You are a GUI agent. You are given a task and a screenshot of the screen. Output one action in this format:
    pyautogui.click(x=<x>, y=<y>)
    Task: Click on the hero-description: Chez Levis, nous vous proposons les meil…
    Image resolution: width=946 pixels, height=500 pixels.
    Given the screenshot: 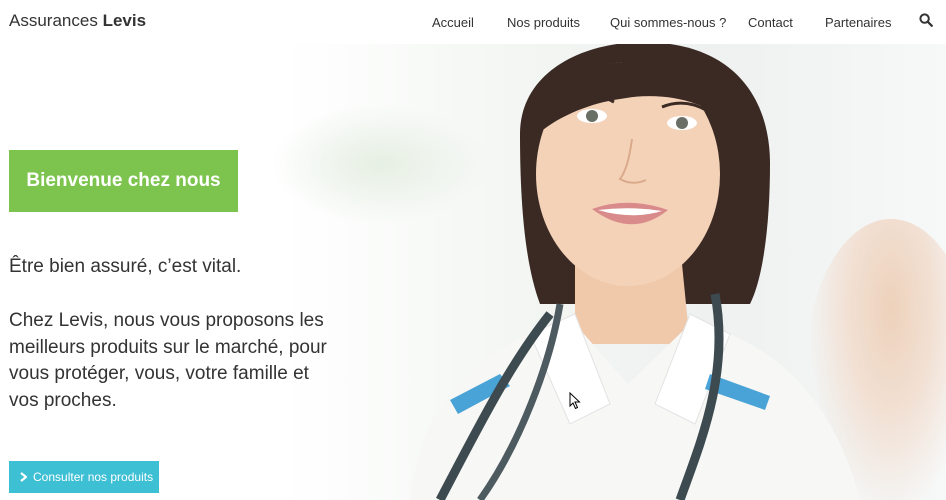 What is the action you would take?
    pyautogui.click(x=168, y=360)
    